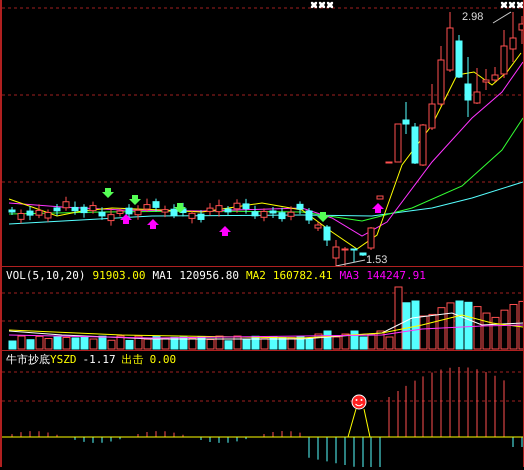 The image size is (524, 470). What do you see at coordinates (133, 360) in the screenshot?
I see `indicator-reading: 出击` at bounding box center [133, 360].